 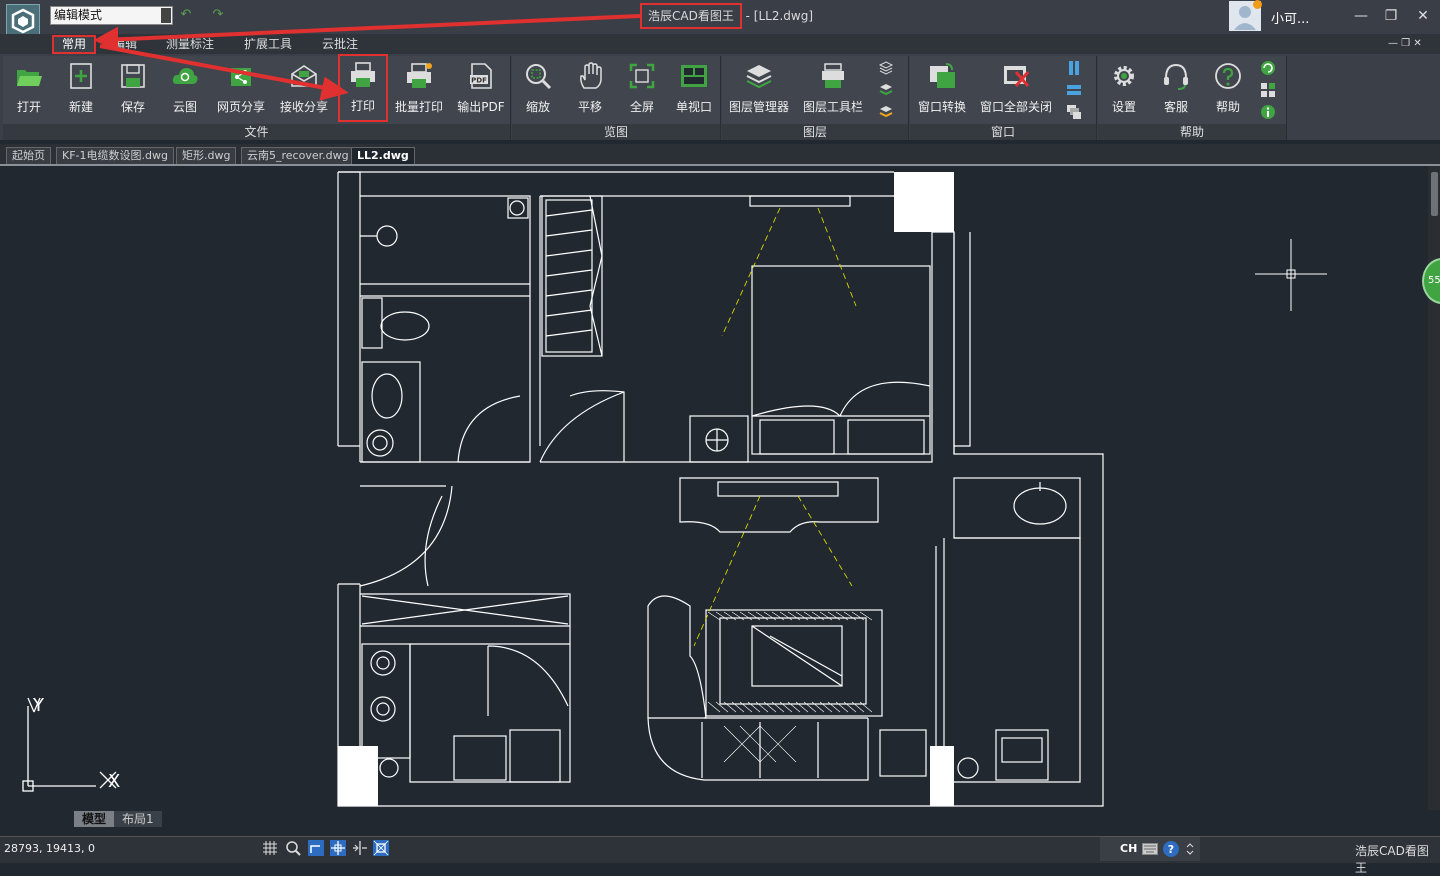 What do you see at coordinates (28, 155) in the screenshot?
I see `doc-tab-start-page: 起始页` at bounding box center [28, 155].